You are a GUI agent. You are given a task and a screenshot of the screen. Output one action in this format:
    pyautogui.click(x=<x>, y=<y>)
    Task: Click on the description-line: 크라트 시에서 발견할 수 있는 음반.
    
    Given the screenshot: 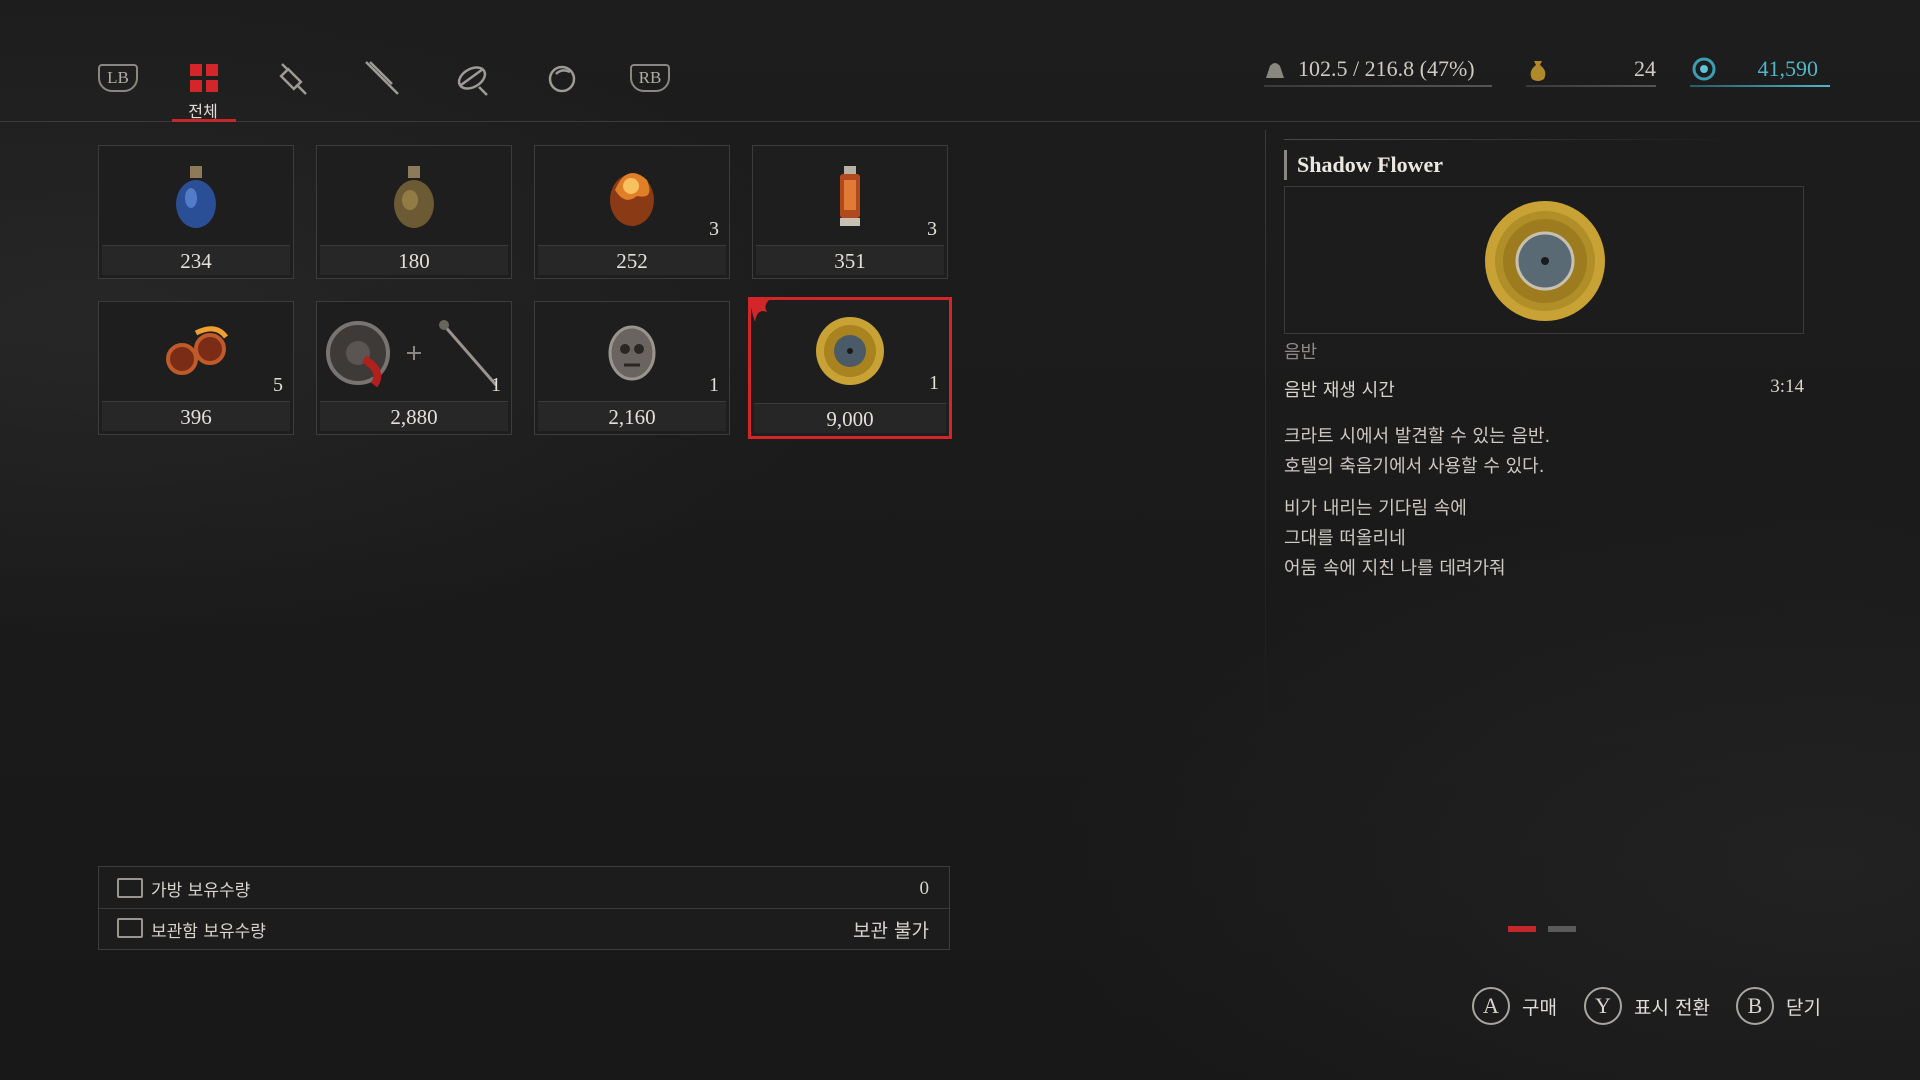 What is the action you would take?
    pyautogui.click(x=1417, y=436)
    